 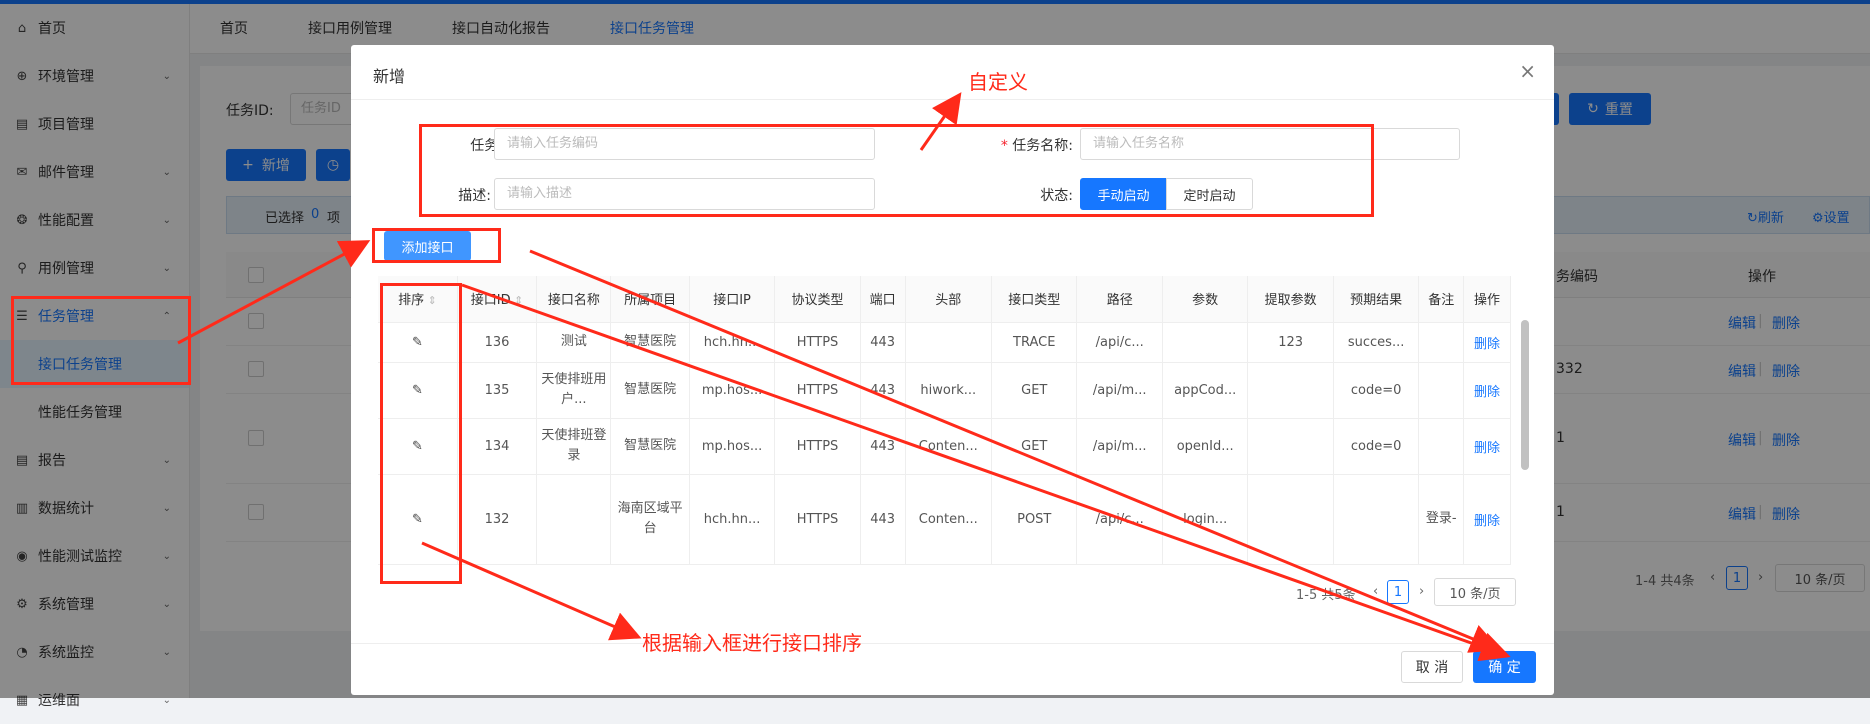 I want to click on arrow-sidebar-to-add-api, so click(x=274, y=292).